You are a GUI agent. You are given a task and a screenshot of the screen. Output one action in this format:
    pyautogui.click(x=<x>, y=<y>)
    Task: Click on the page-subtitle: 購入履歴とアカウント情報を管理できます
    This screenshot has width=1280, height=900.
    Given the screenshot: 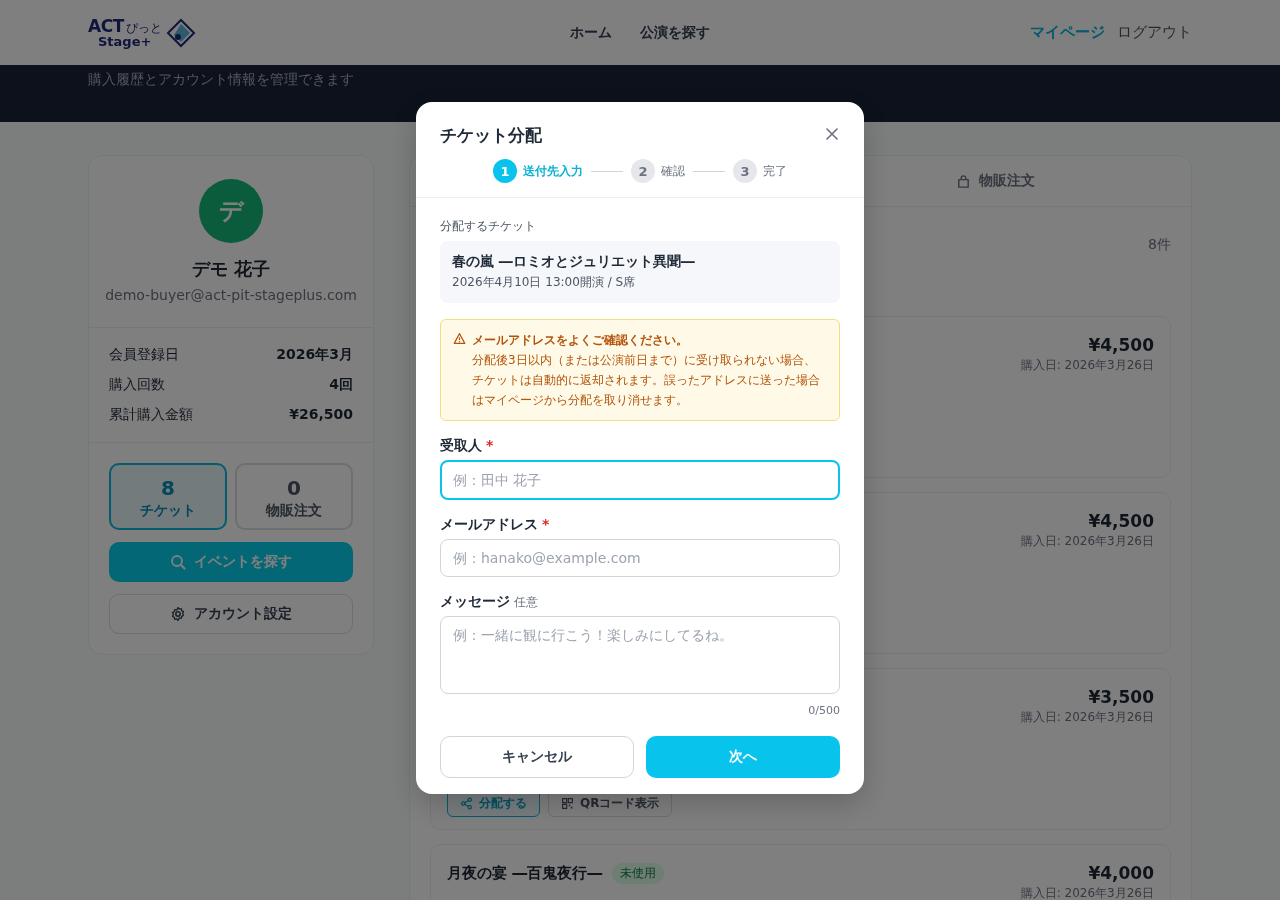 What is the action you would take?
    pyautogui.click(x=221, y=79)
    